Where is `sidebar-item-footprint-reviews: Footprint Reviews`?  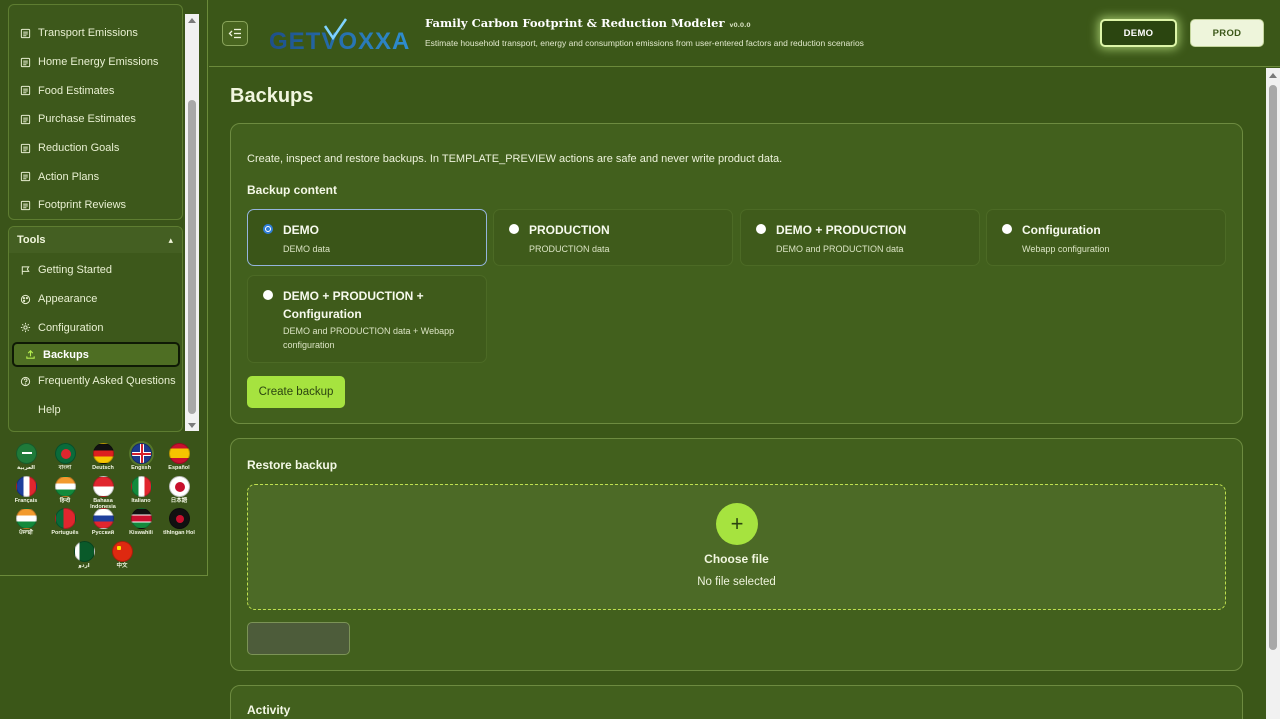
sidebar-item-footprint-reviews: Footprint Reviews is located at coordinates (95, 205).